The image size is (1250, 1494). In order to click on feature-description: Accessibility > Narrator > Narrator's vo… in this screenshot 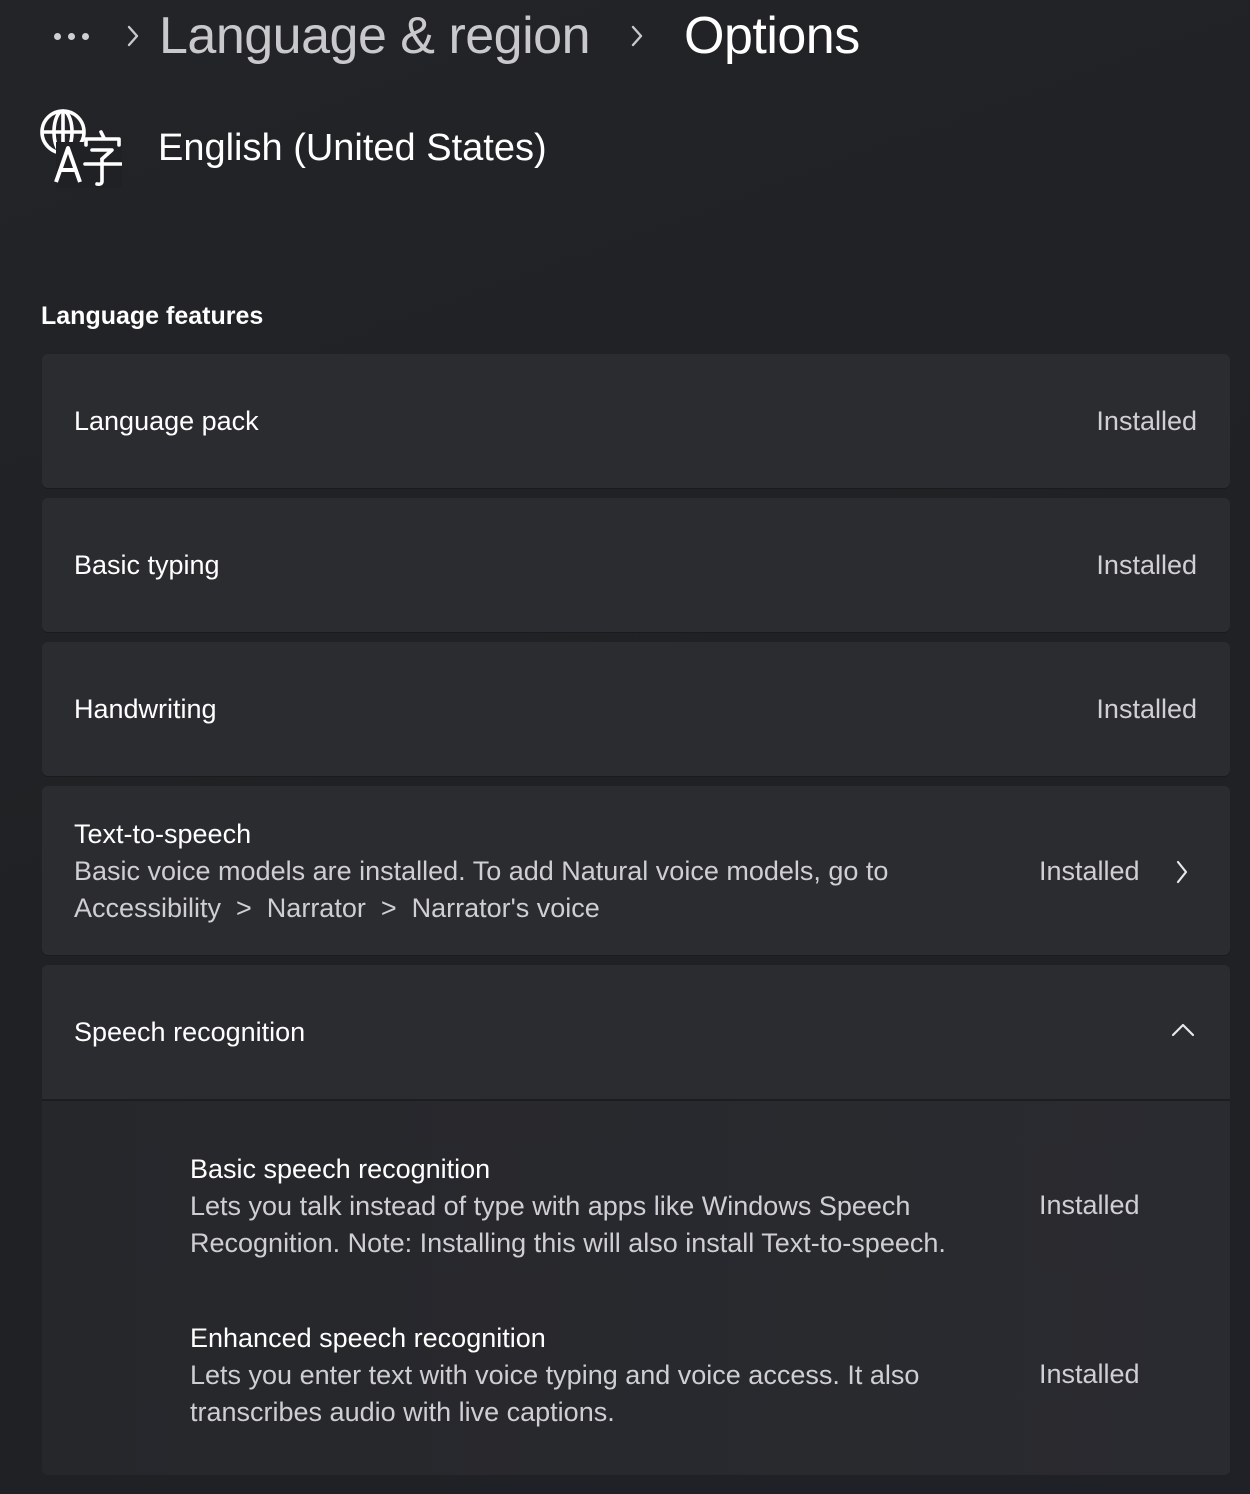, I will do `click(337, 908)`.